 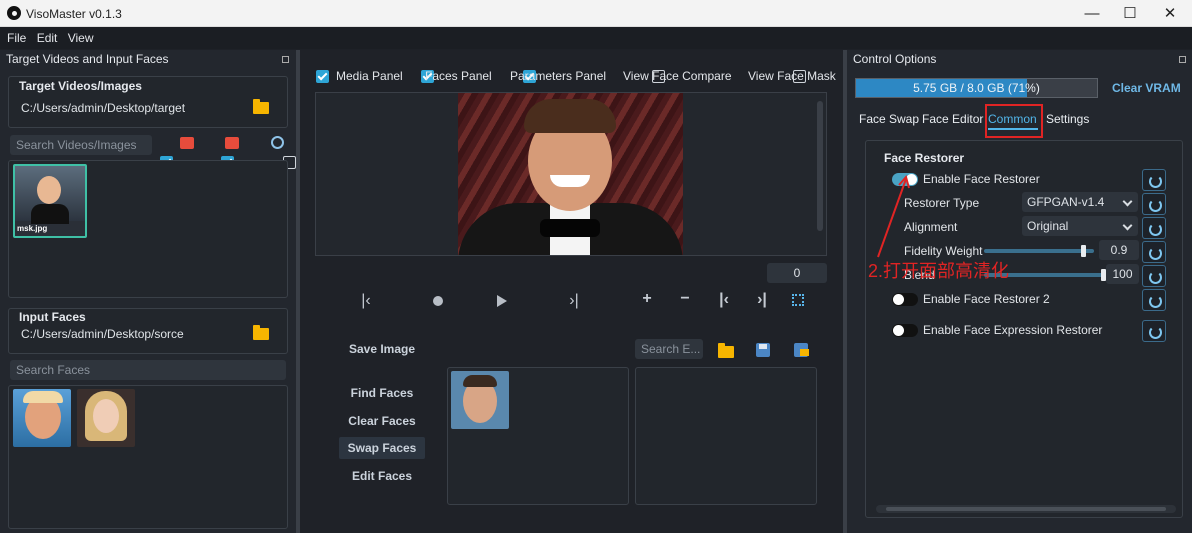 I want to click on tab-settings: Settings, so click(x=1067, y=119).